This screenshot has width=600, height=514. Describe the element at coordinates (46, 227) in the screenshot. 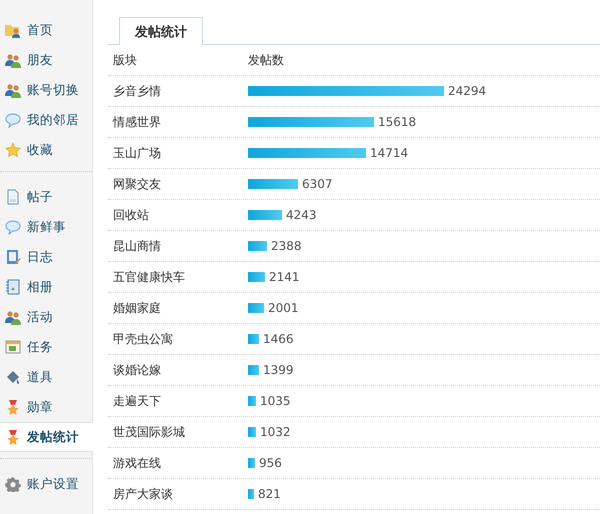

I see `sidebar-item: 新鲜事` at that location.